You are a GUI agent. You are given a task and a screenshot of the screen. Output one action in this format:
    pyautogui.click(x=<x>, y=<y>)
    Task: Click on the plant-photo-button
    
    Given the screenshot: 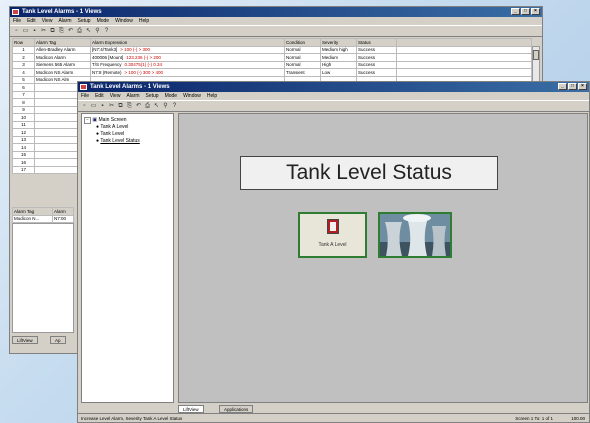 What is the action you would take?
    pyautogui.click(x=415, y=235)
    